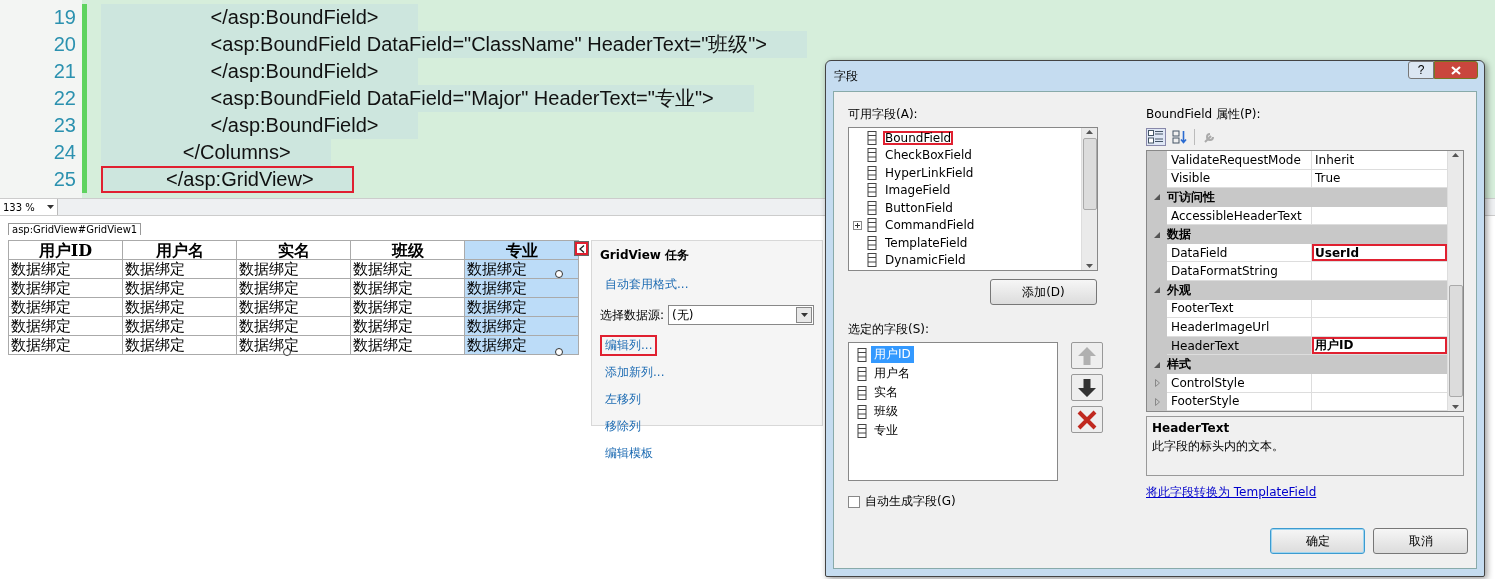  Describe the element at coordinates (886, 430) in the screenshot. I see `list-item: 专业` at that location.